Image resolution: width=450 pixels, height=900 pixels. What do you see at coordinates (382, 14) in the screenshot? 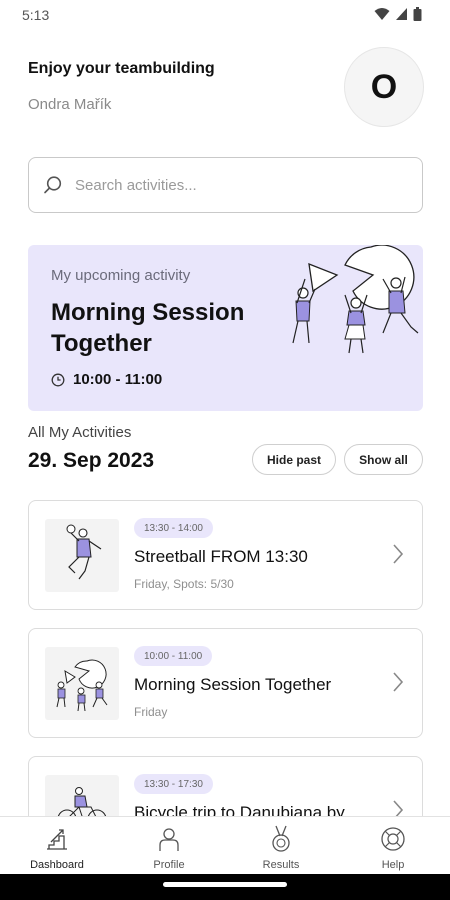
I see `wifi-icon` at bounding box center [382, 14].